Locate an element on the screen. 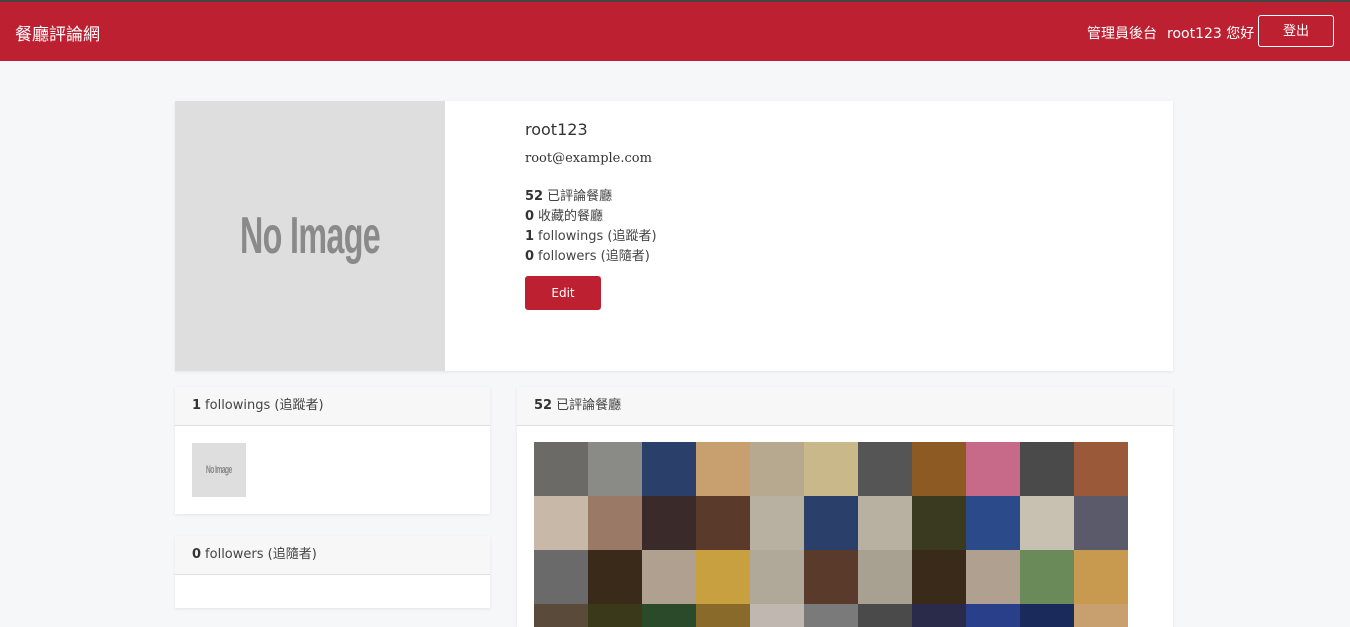  stat-label: followings (追蹤者) is located at coordinates (597, 236).